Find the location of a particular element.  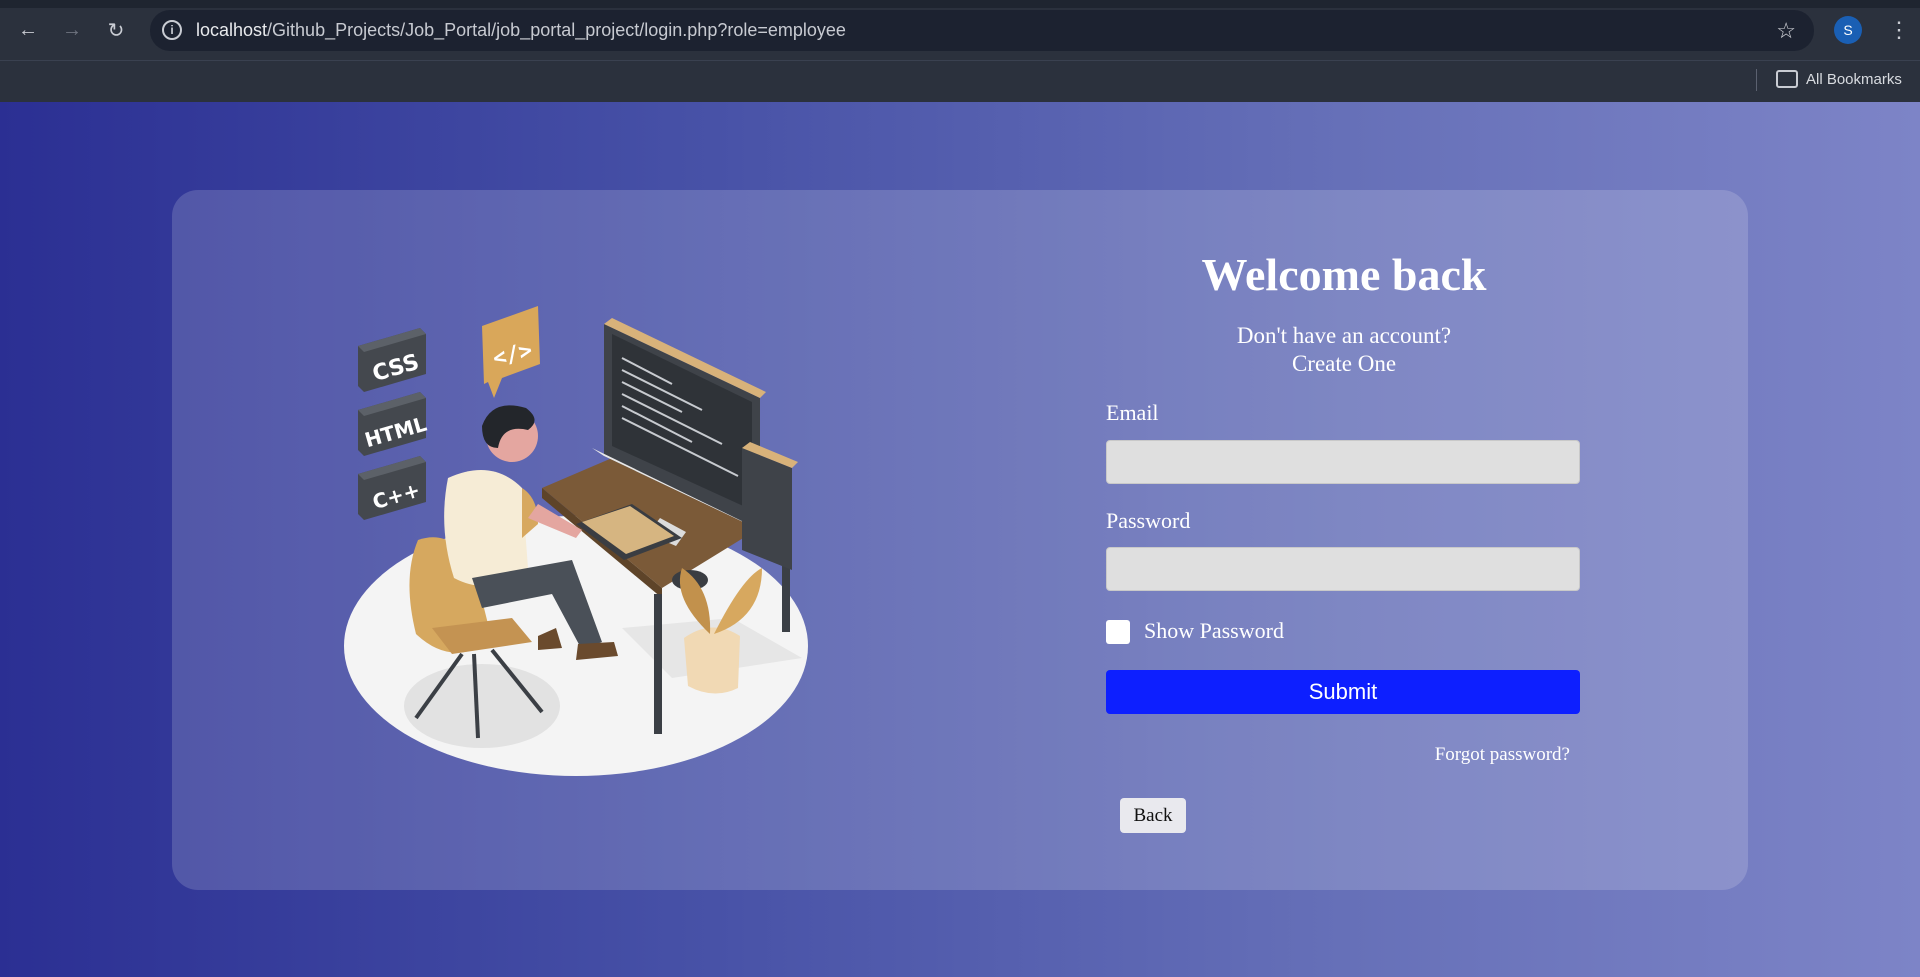

create-one-link: Create One is located at coordinates (1344, 364).